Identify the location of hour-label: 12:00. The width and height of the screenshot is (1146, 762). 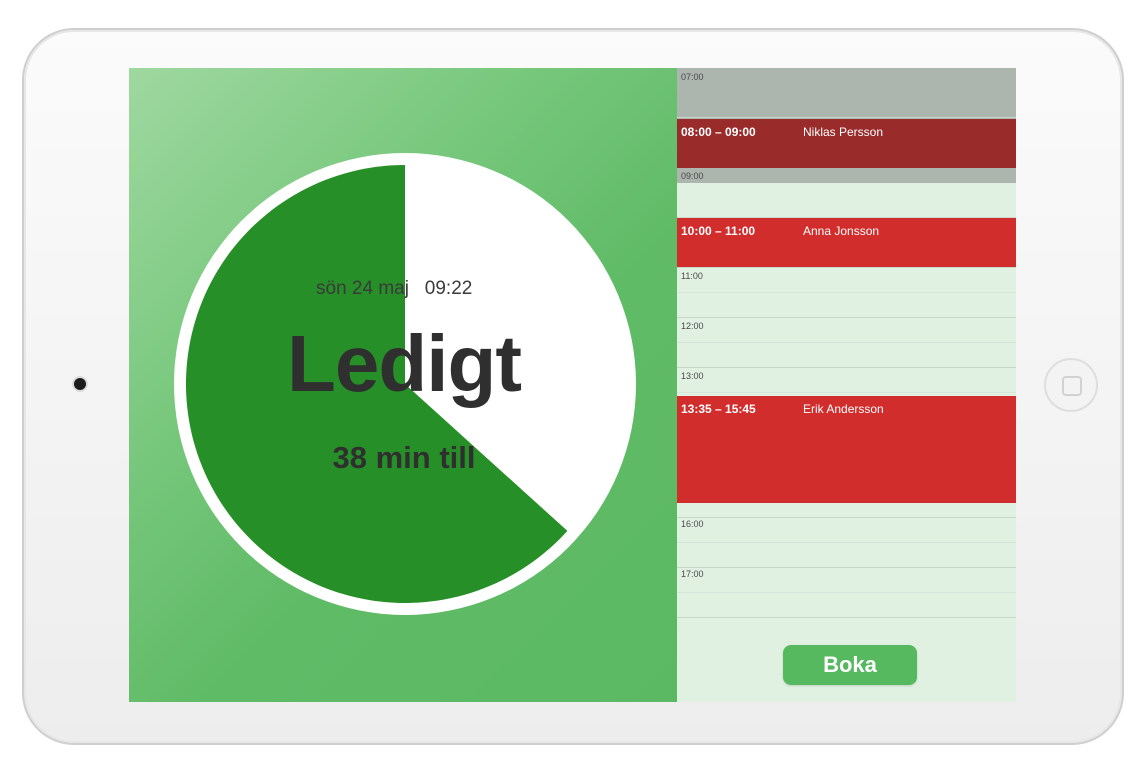
(692, 326).